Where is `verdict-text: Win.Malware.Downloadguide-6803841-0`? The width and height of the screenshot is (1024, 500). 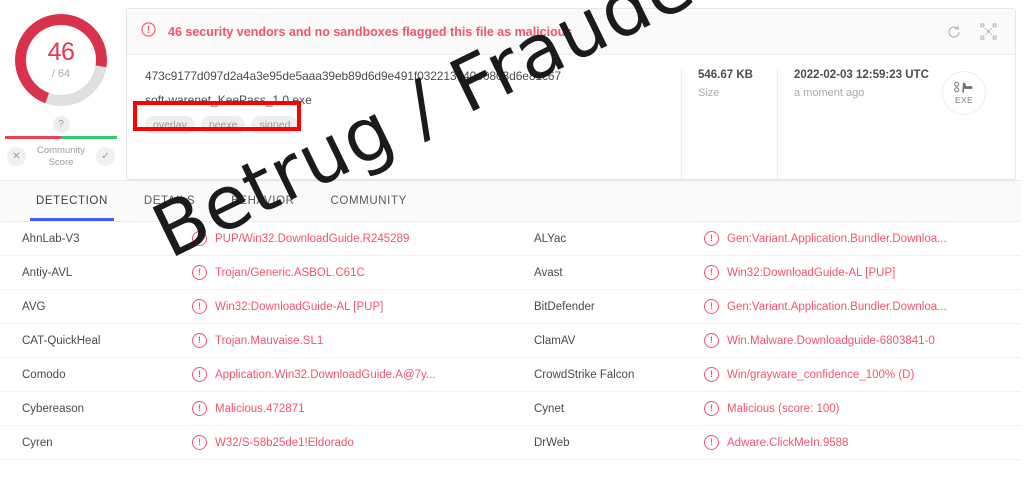 verdict-text: Win.Malware.Downloadguide-6803841-0 is located at coordinates (831, 340).